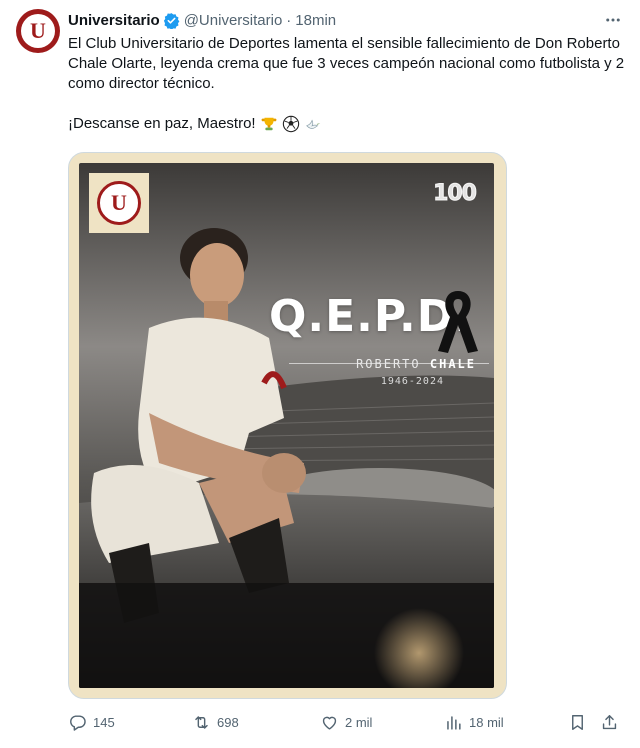  Describe the element at coordinates (171, 20) in the screenshot. I see `verified-icon` at that location.